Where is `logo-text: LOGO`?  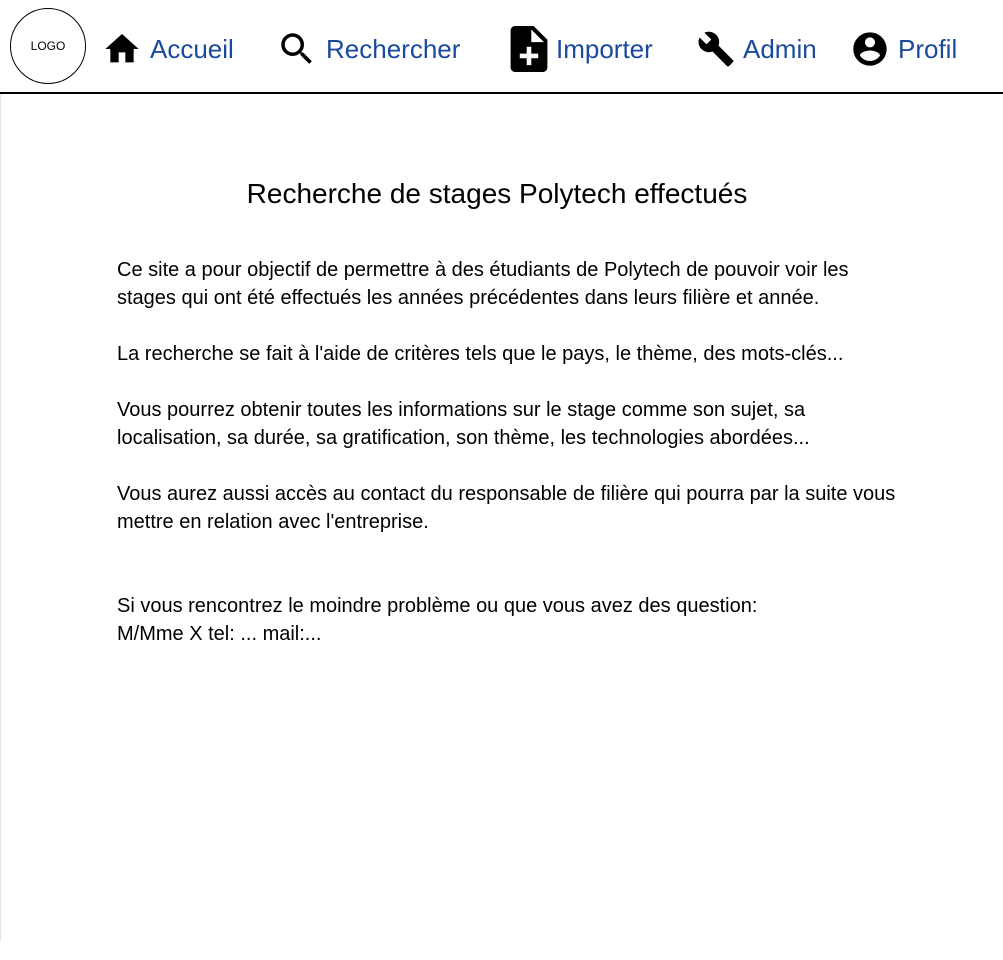
logo-text: LOGO is located at coordinates (48, 46).